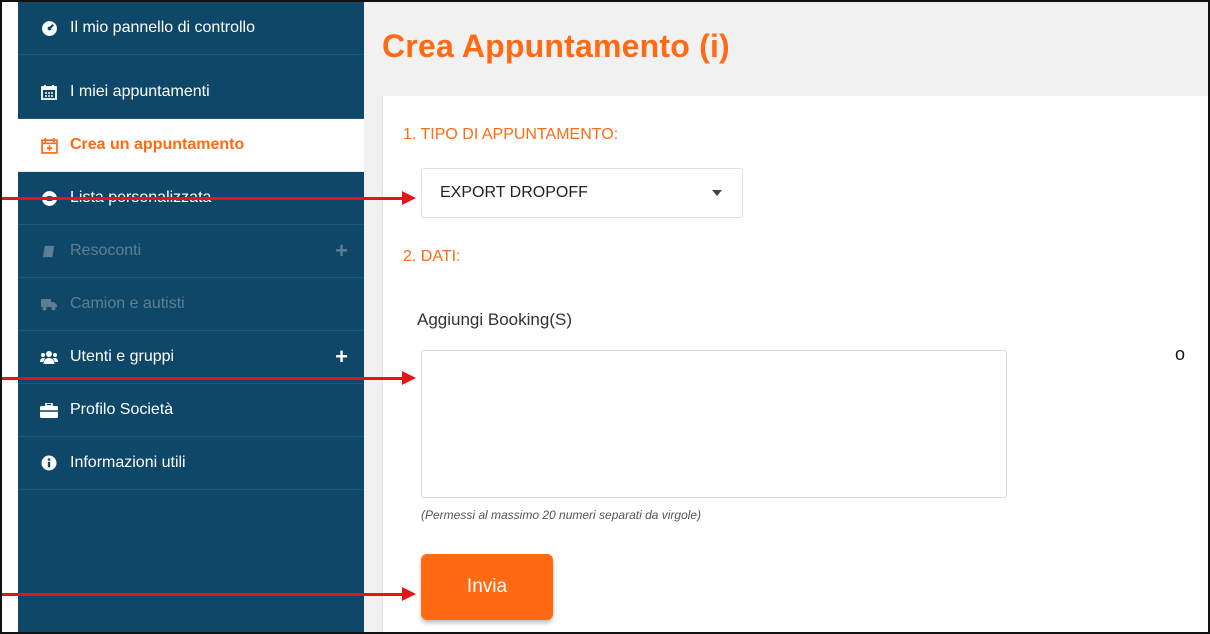 The width and height of the screenshot is (1210, 634). Describe the element at coordinates (162, 27) in the screenshot. I see `sidebar-item-label: Il mio pannello di controllo` at that location.